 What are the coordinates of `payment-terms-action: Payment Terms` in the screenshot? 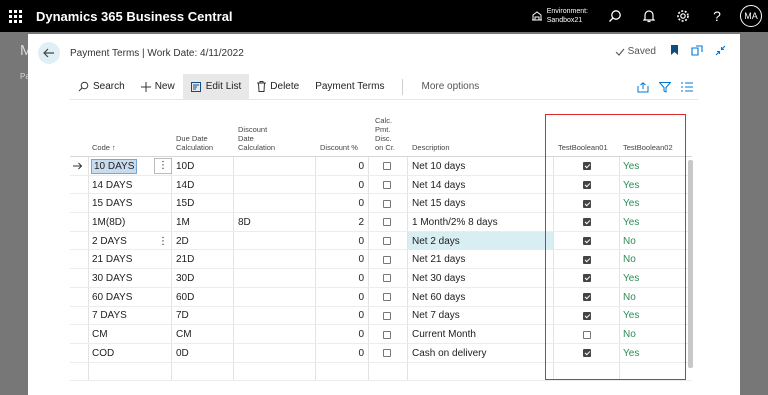 It's located at (349, 87).